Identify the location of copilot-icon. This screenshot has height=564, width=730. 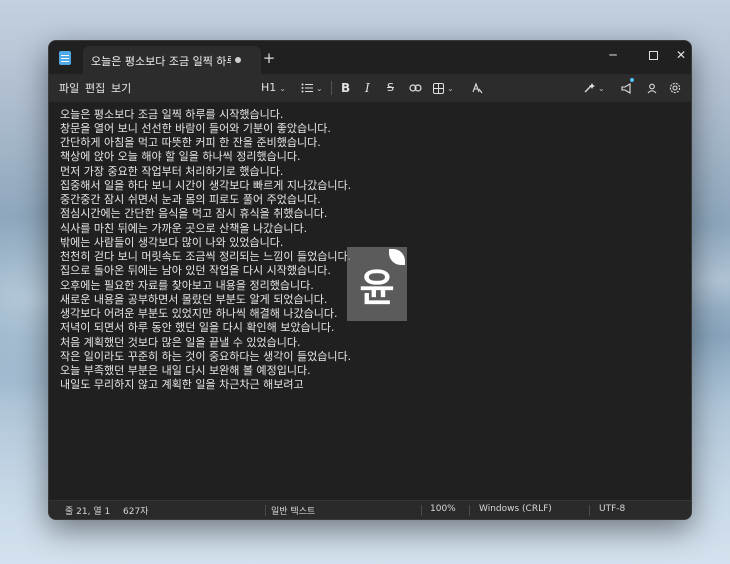
(589, 88).